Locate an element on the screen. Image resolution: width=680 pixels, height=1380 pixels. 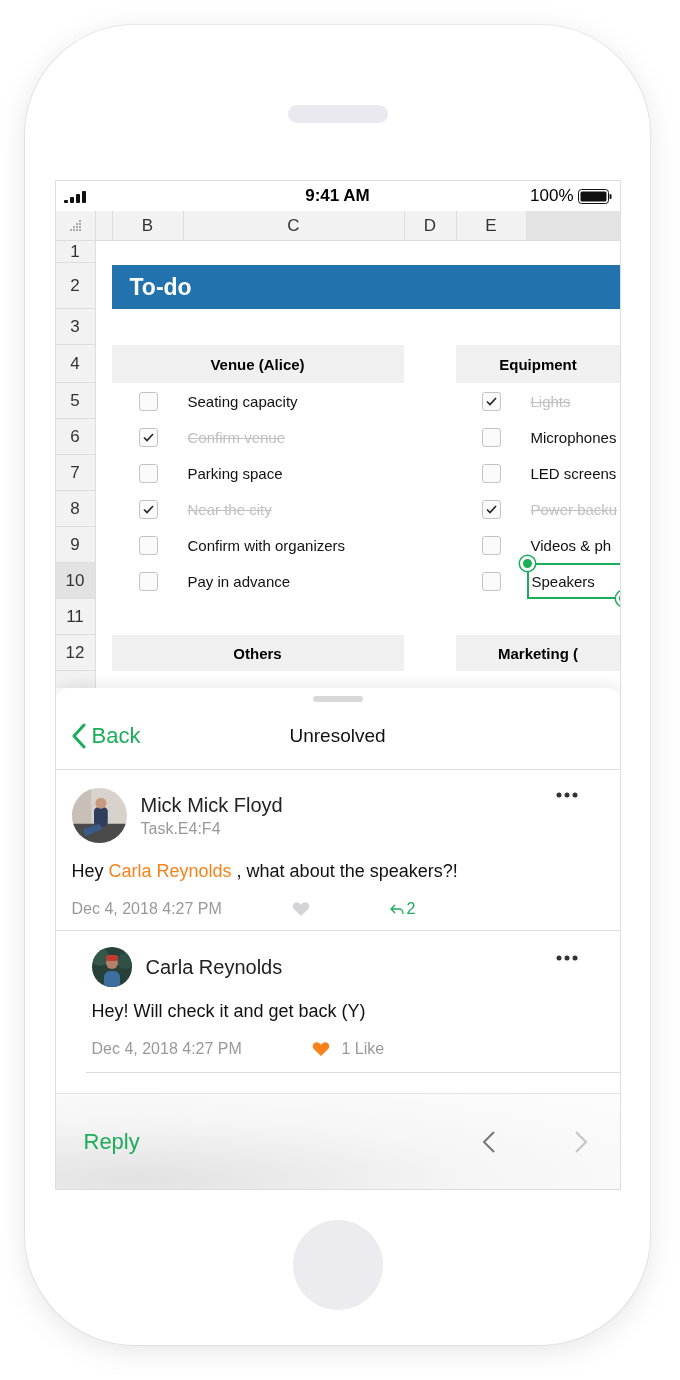
author-name: Carla Reynolds is located at coordinates (214, 967).